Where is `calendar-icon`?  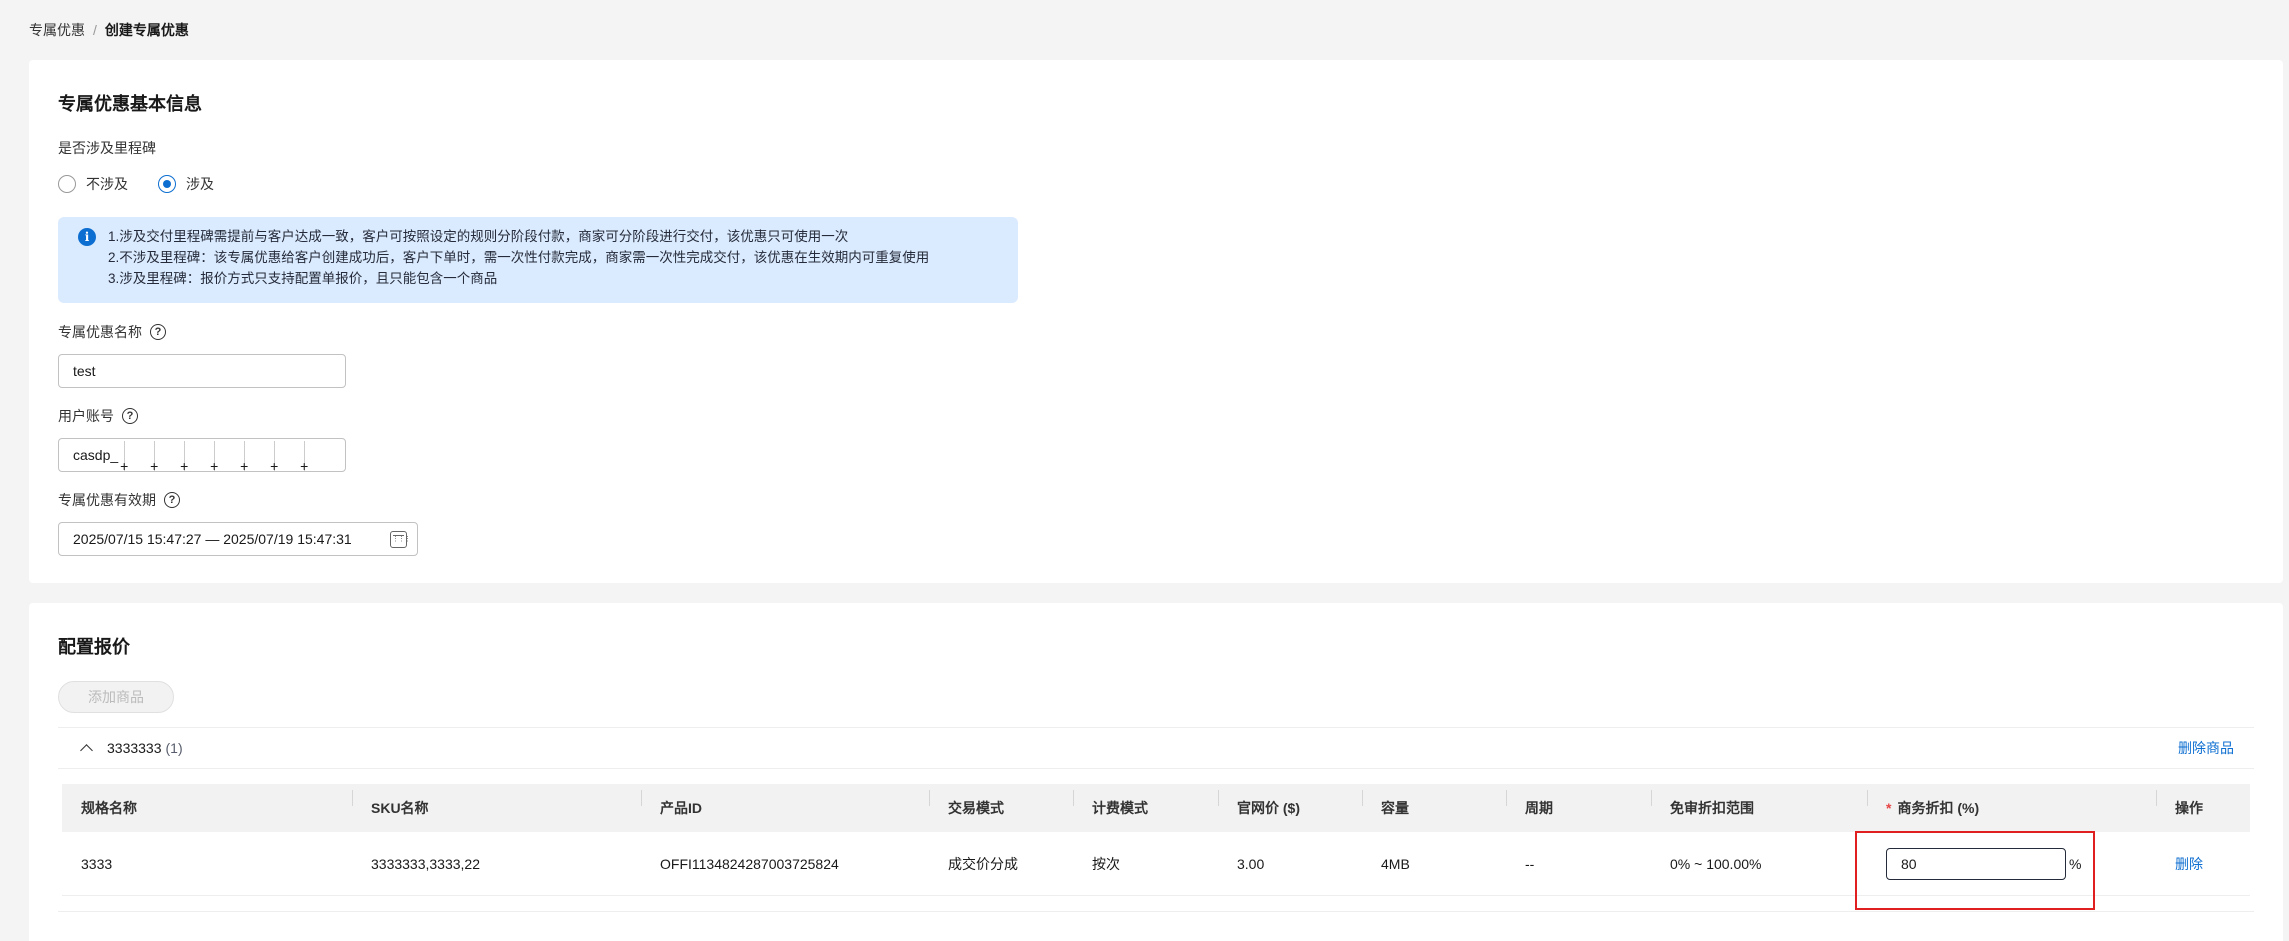 calendar-icon is located at coordinates (400, 539).